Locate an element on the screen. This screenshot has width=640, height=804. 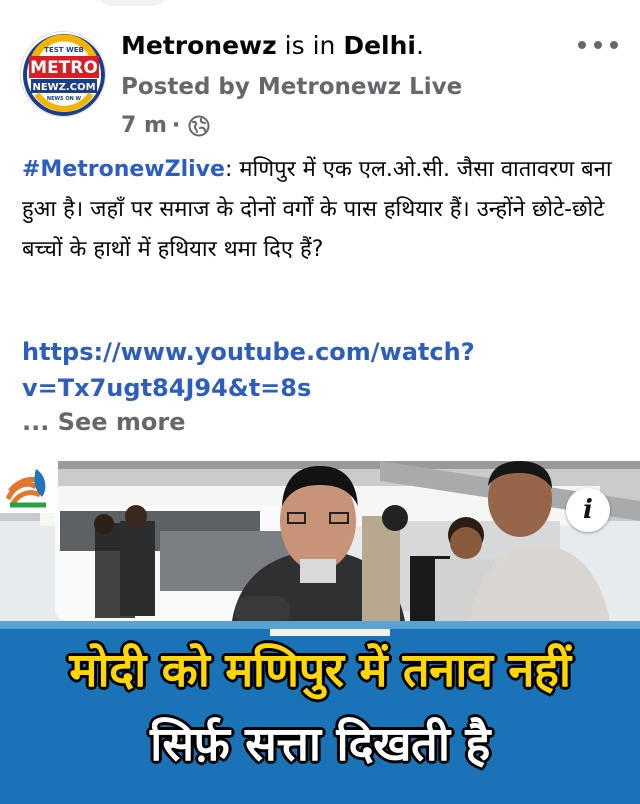
location-suffix: . is located at coordinates (419, 45).